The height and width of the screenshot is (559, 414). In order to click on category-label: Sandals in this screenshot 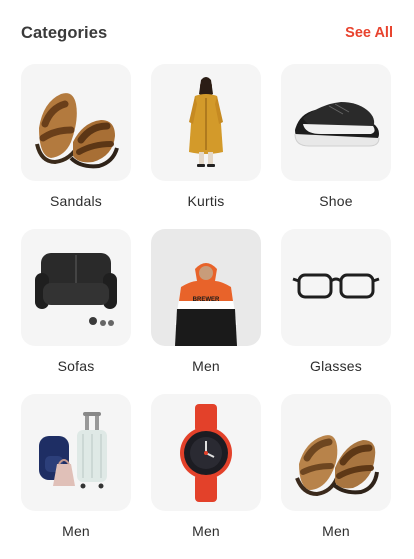, I will do `click(76, 201)`.